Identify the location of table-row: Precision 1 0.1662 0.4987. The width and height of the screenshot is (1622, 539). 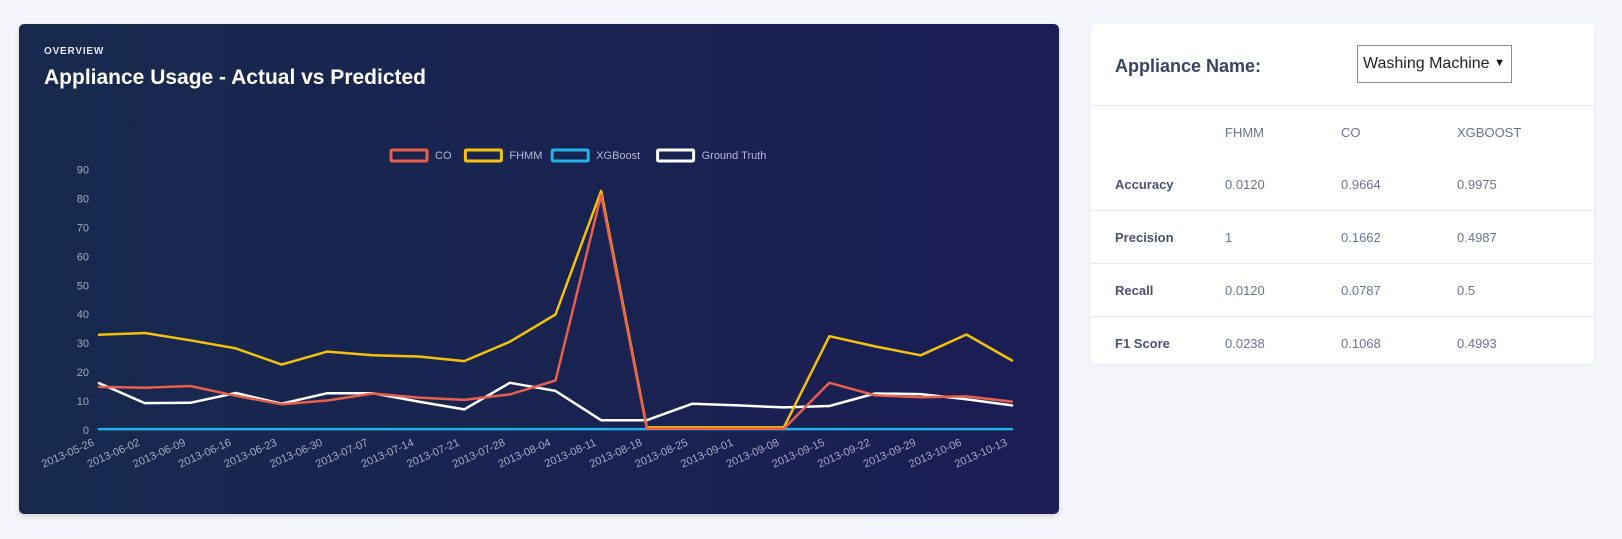
(1342, 237).